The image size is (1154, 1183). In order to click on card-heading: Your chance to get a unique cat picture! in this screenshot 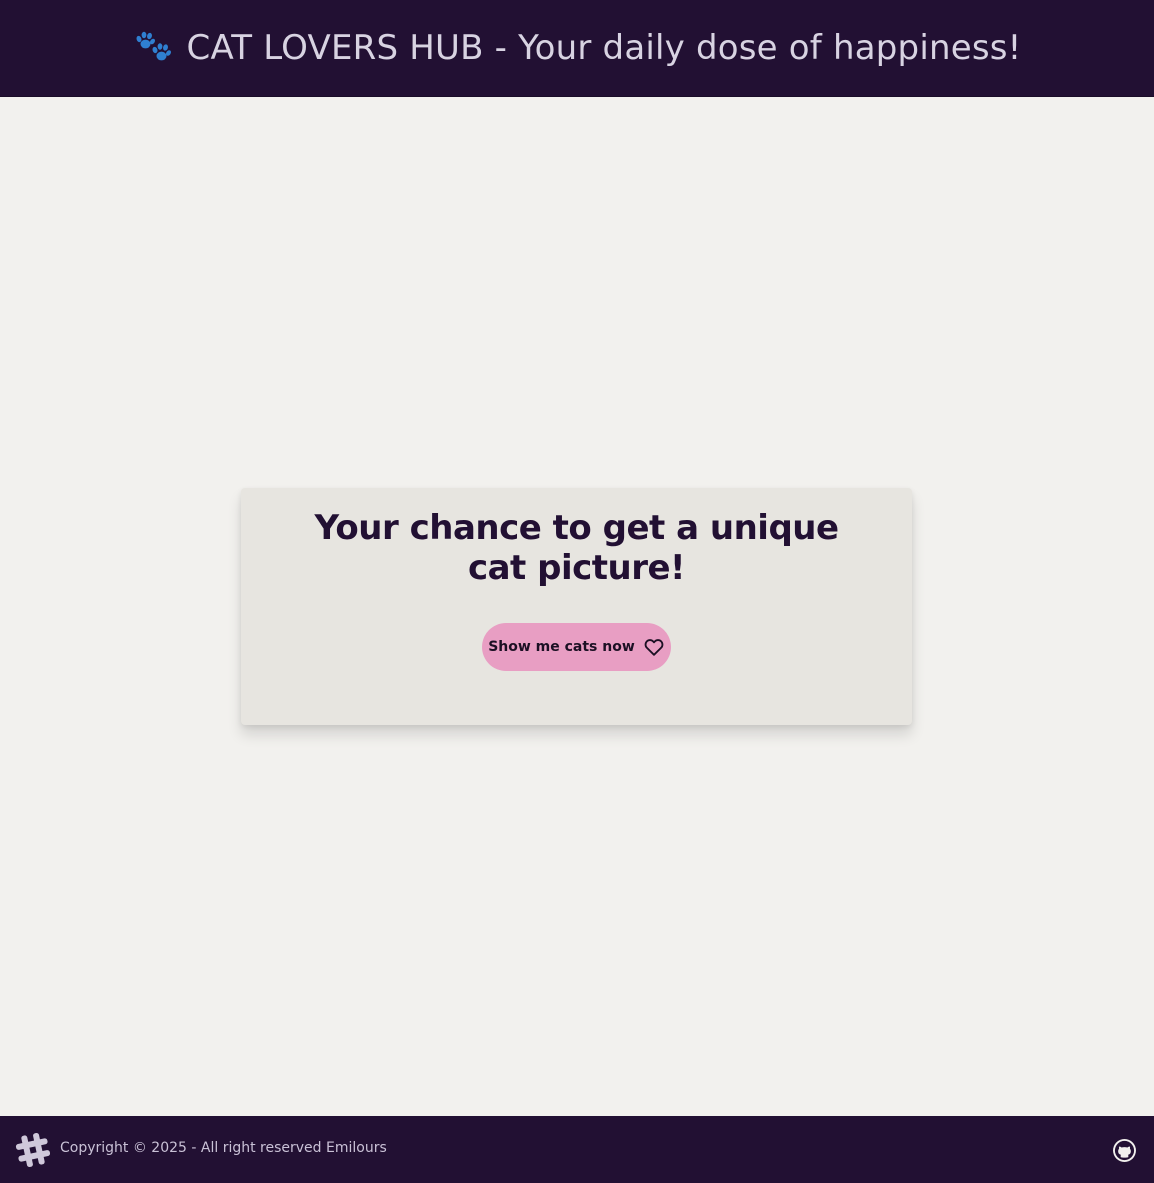, I will do `click(576, 548)`.